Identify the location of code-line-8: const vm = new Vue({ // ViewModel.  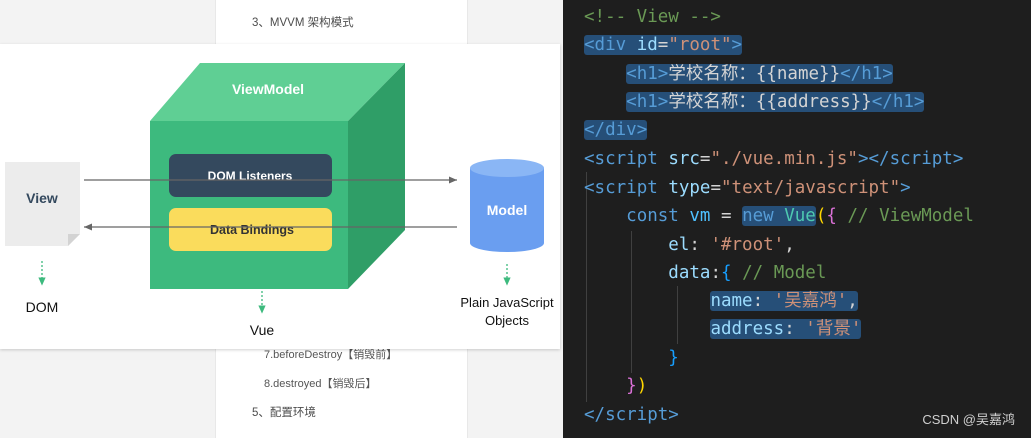
(779, 216).